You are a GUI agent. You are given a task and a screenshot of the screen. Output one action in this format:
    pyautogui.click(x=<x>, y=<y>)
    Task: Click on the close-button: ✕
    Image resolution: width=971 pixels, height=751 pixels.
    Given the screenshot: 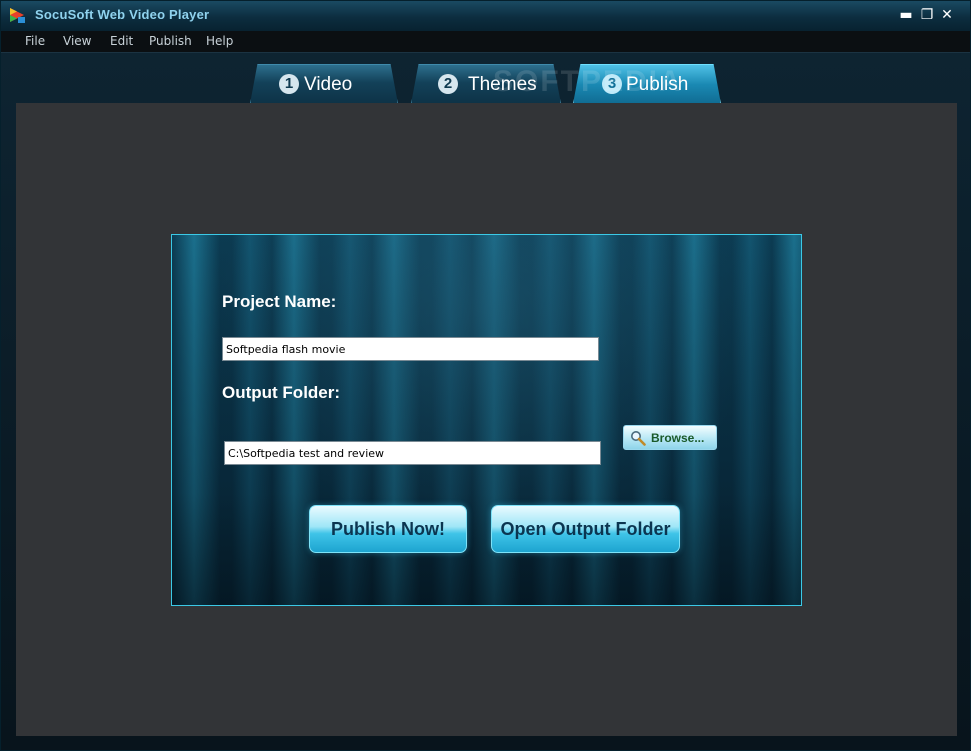 What is the action you would take?
    pyautogui.click(x=947, y=15)
    